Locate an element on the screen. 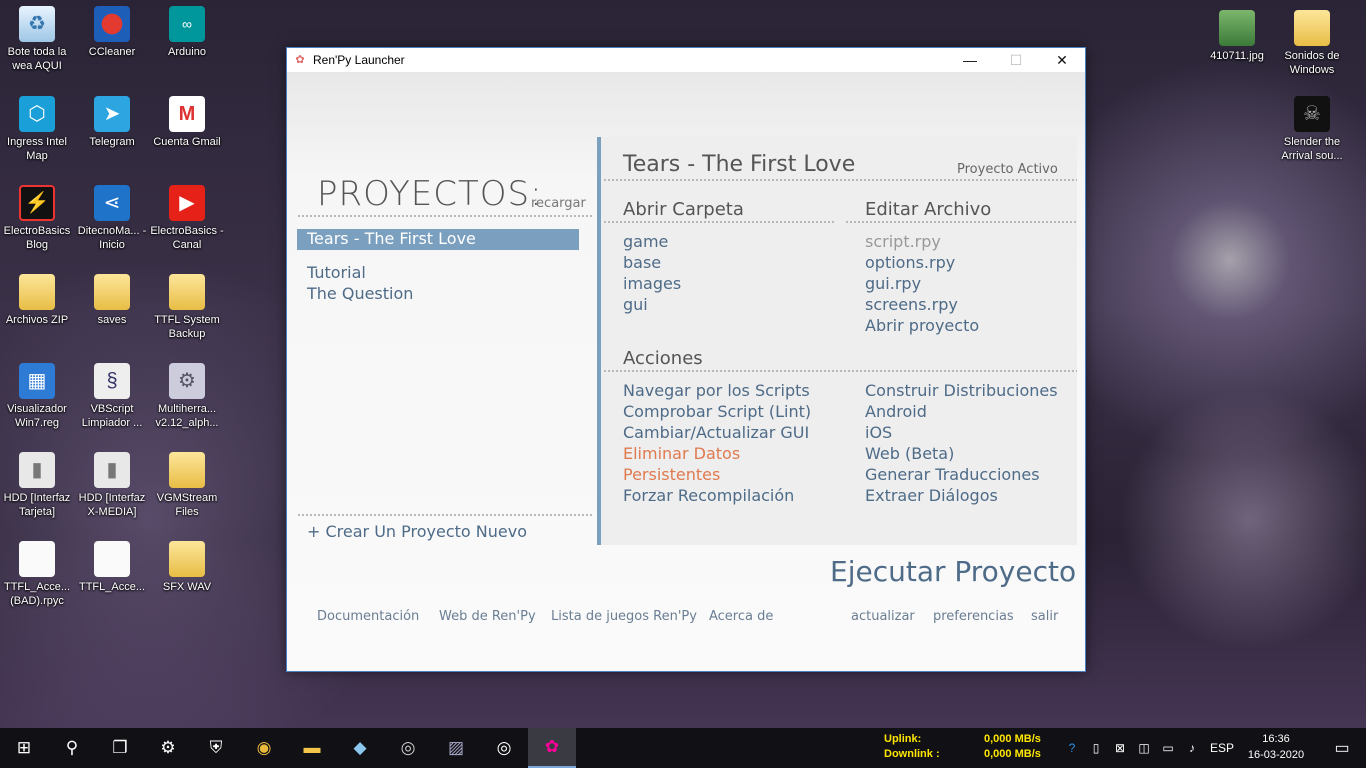  action-force-recompile: Forzar Recompilación is located at coordinates (708, 495).